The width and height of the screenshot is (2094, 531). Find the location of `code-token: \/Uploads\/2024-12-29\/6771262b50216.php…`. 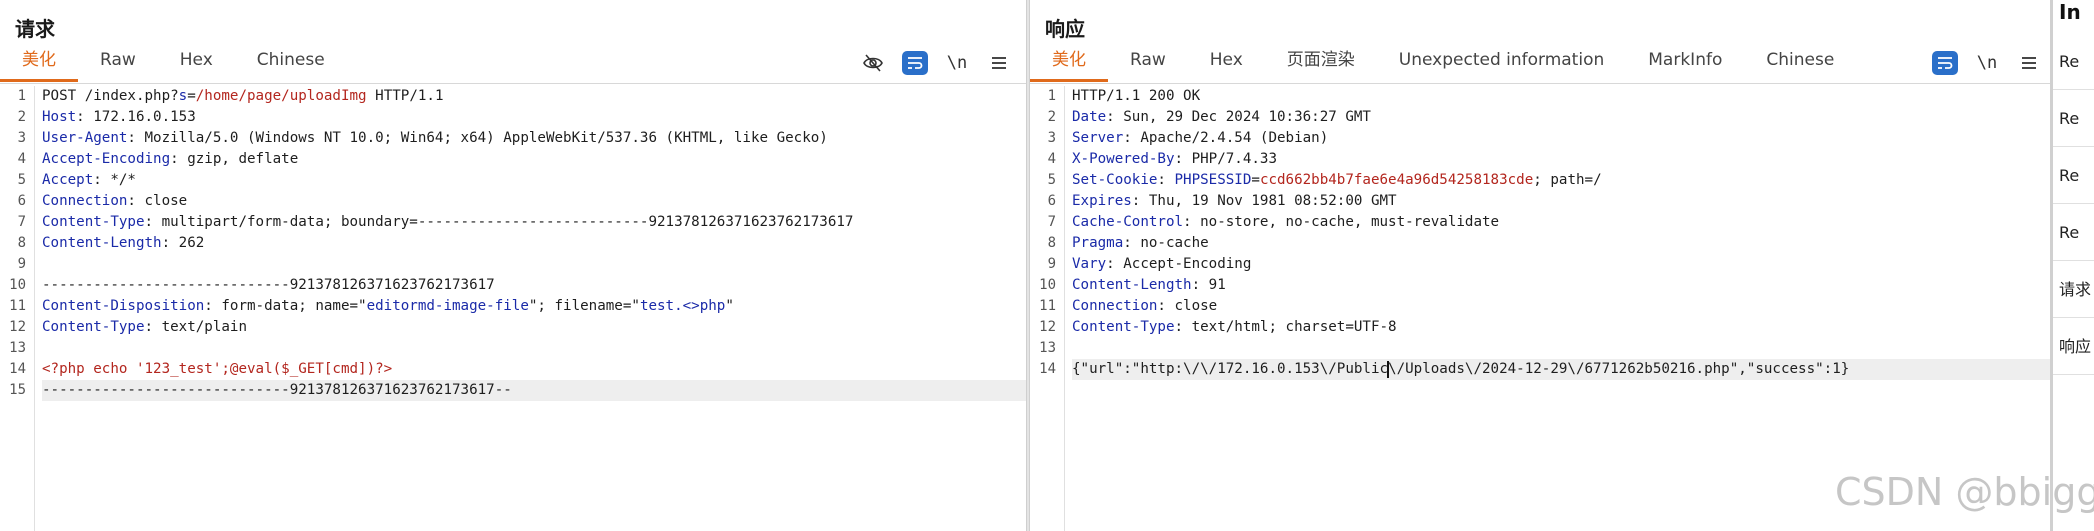

code-token: \/Uploads\/2024-12-29\/6771262b50216.php… is located at coordinates (1619, 369).